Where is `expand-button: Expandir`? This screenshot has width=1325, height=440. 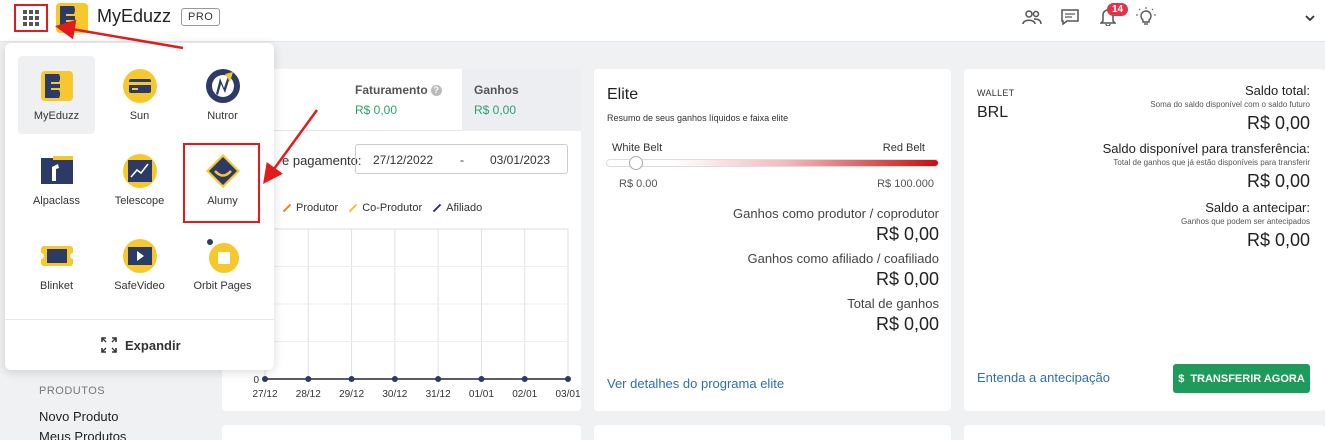
expand-button: Expandir is located at coordinates (141, 345).